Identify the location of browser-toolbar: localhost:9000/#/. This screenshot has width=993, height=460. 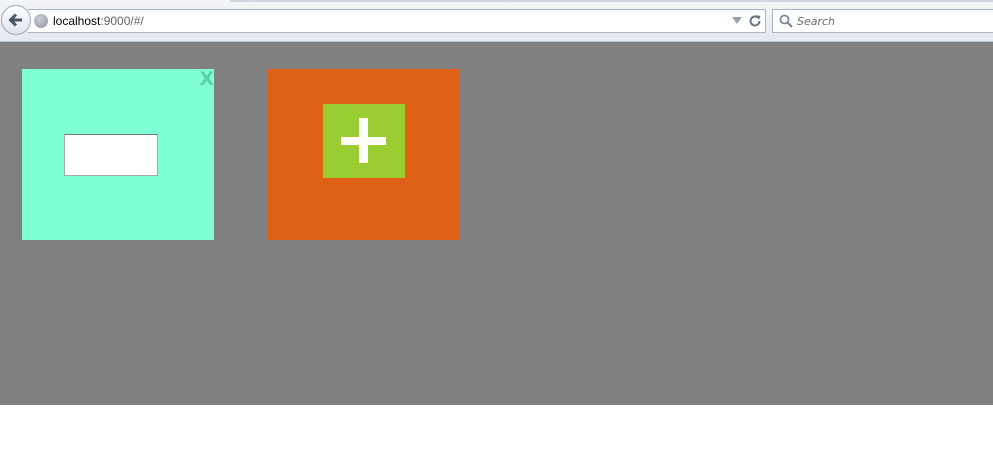
(496, 21).